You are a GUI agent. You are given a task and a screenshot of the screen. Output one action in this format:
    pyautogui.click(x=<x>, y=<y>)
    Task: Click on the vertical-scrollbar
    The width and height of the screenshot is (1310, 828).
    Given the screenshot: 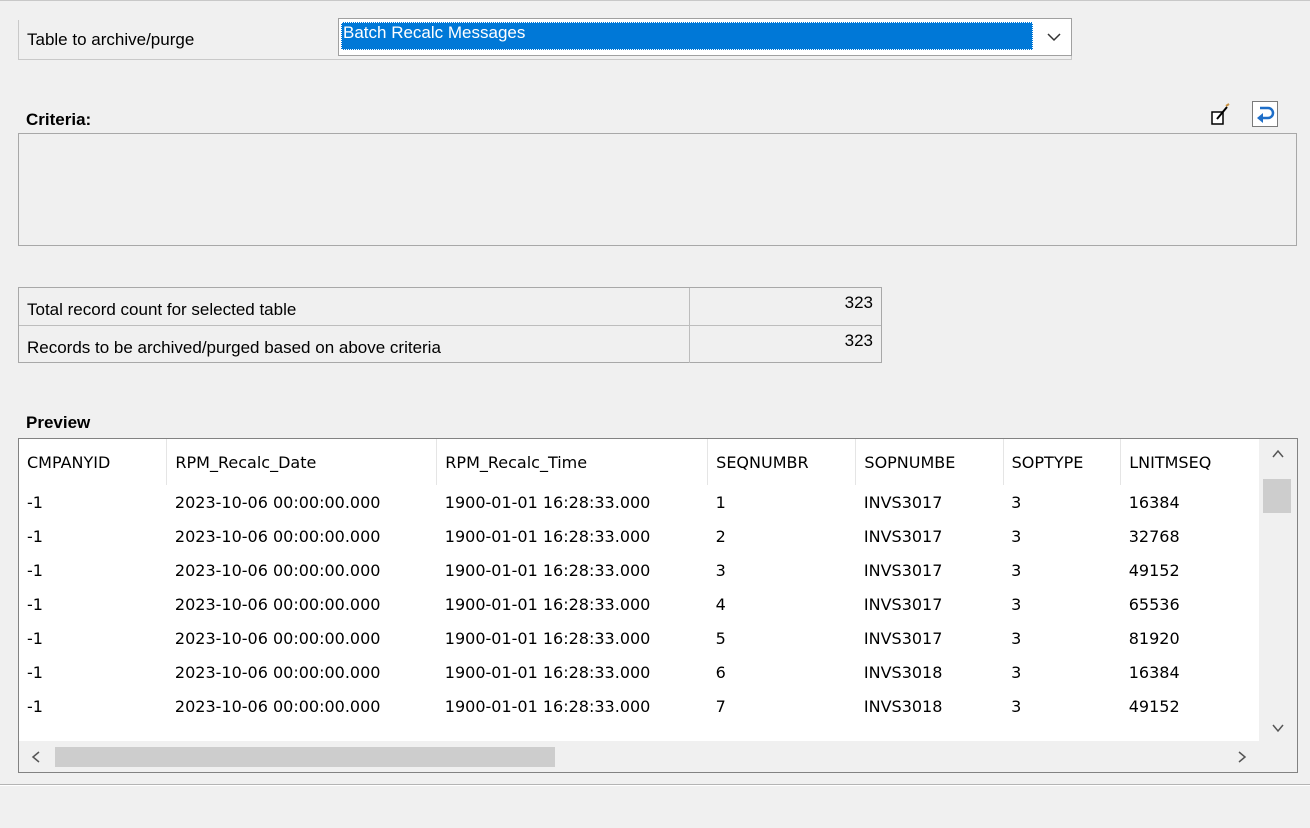 What is the action you would take?
    pyautogui.click(x=1278, y=590)
    